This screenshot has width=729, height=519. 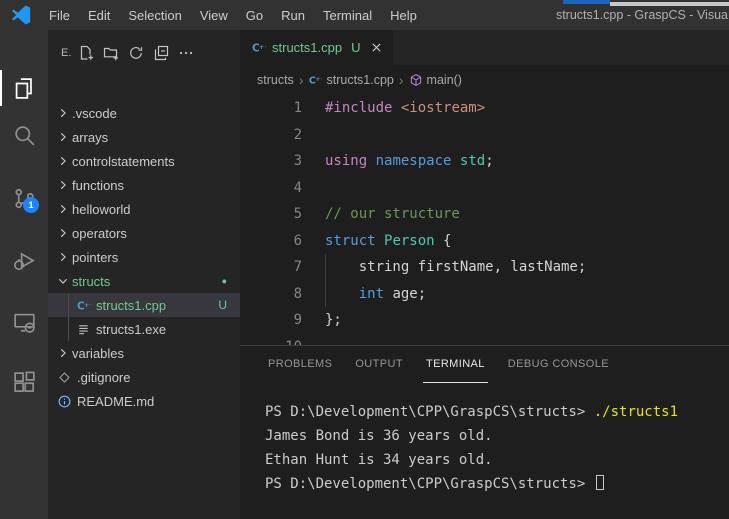 What do you see at coordinates (222, 305) in the screenshot?
I see `git-status-badge: U` at bounding box center [222, 305].